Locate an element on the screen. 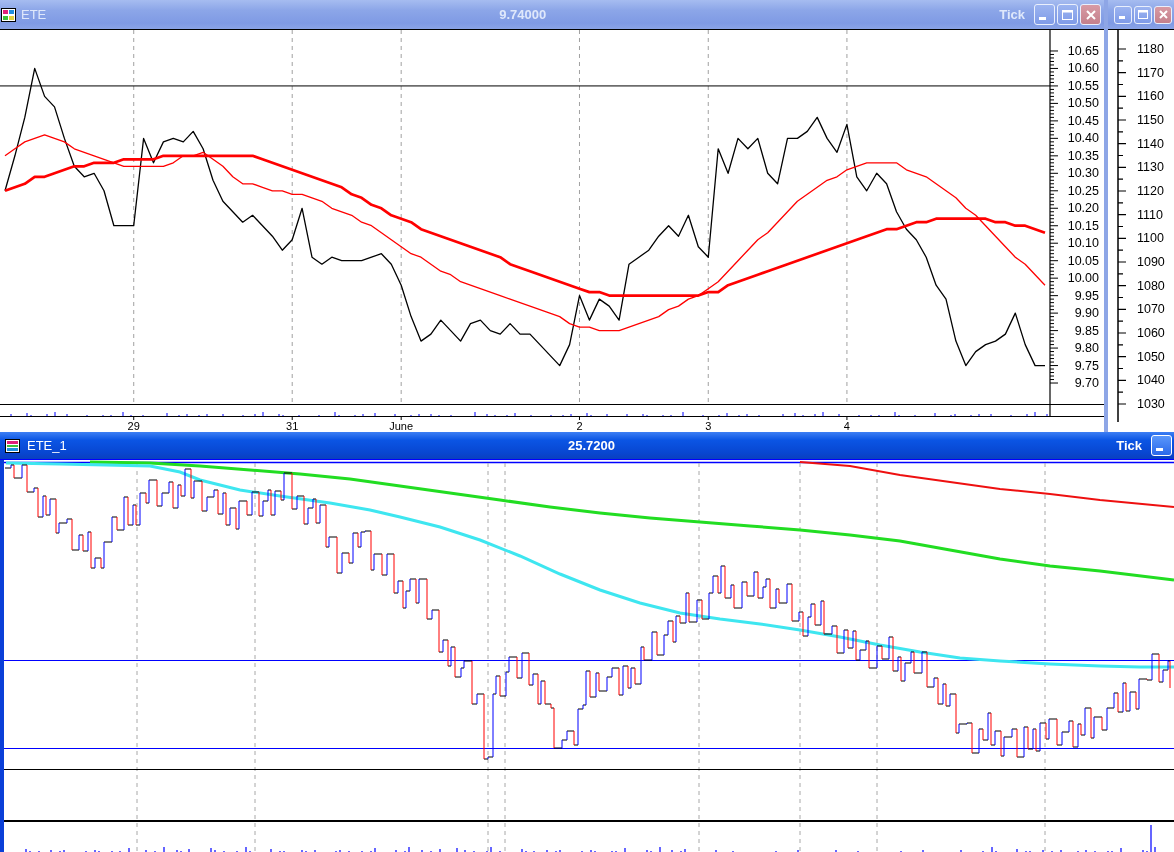  y-axis-label: 1120 is located at coordinates (1150, 191).